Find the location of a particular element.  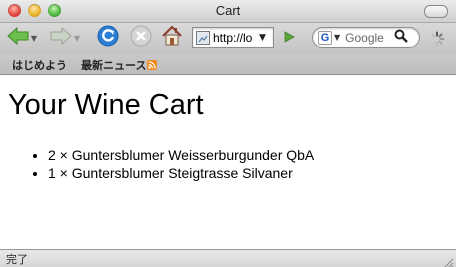

stop-button is located at coordinates (141, 38).